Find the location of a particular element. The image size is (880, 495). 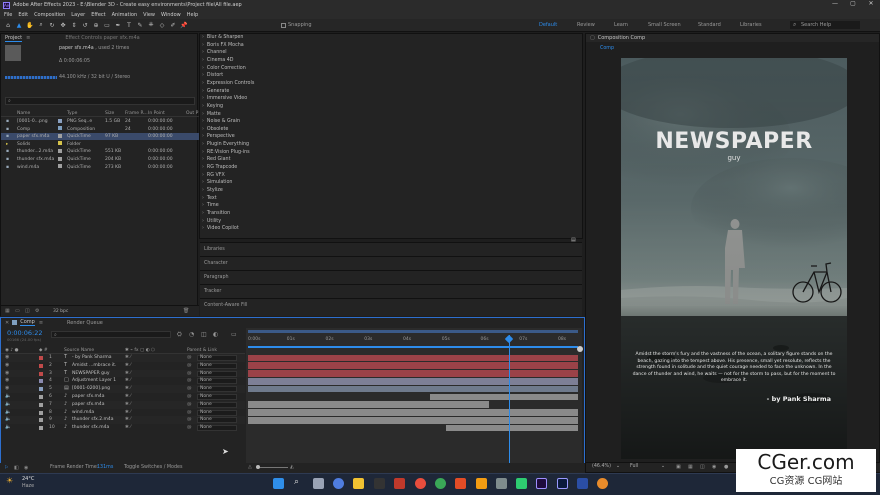

layer-name: Amidst ...mbrace it. is located at coordinates (94, 366).